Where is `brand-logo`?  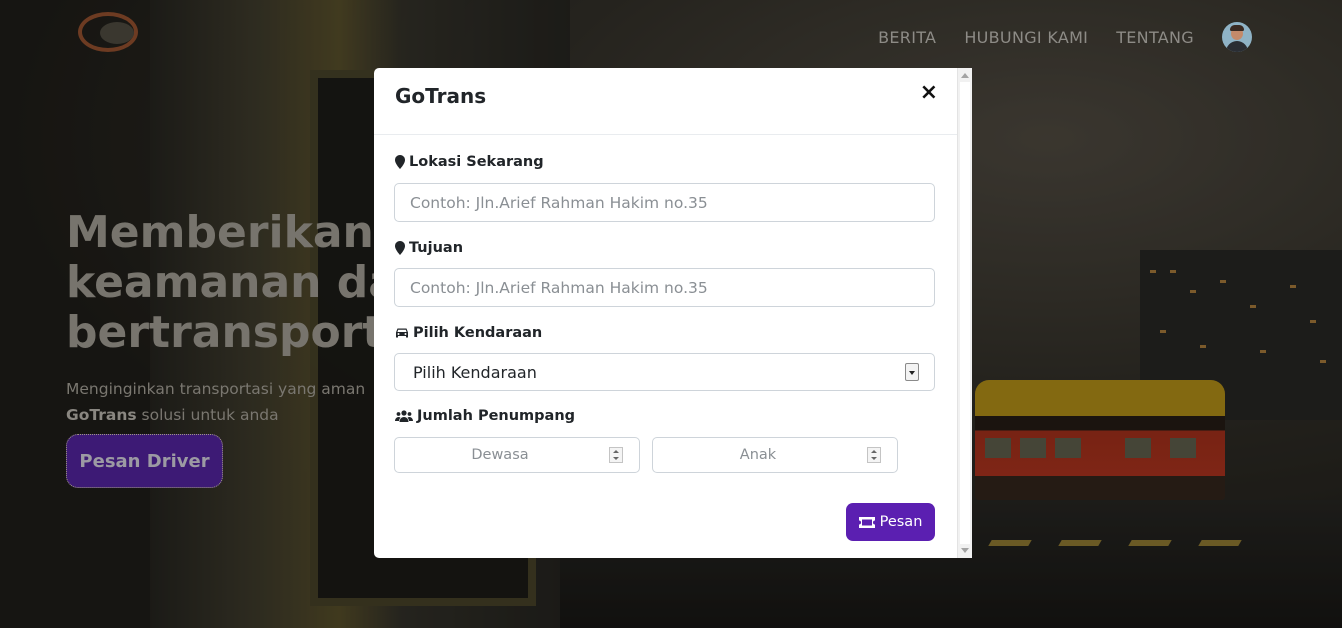
brand-logo is located at coordinates (108, 32).